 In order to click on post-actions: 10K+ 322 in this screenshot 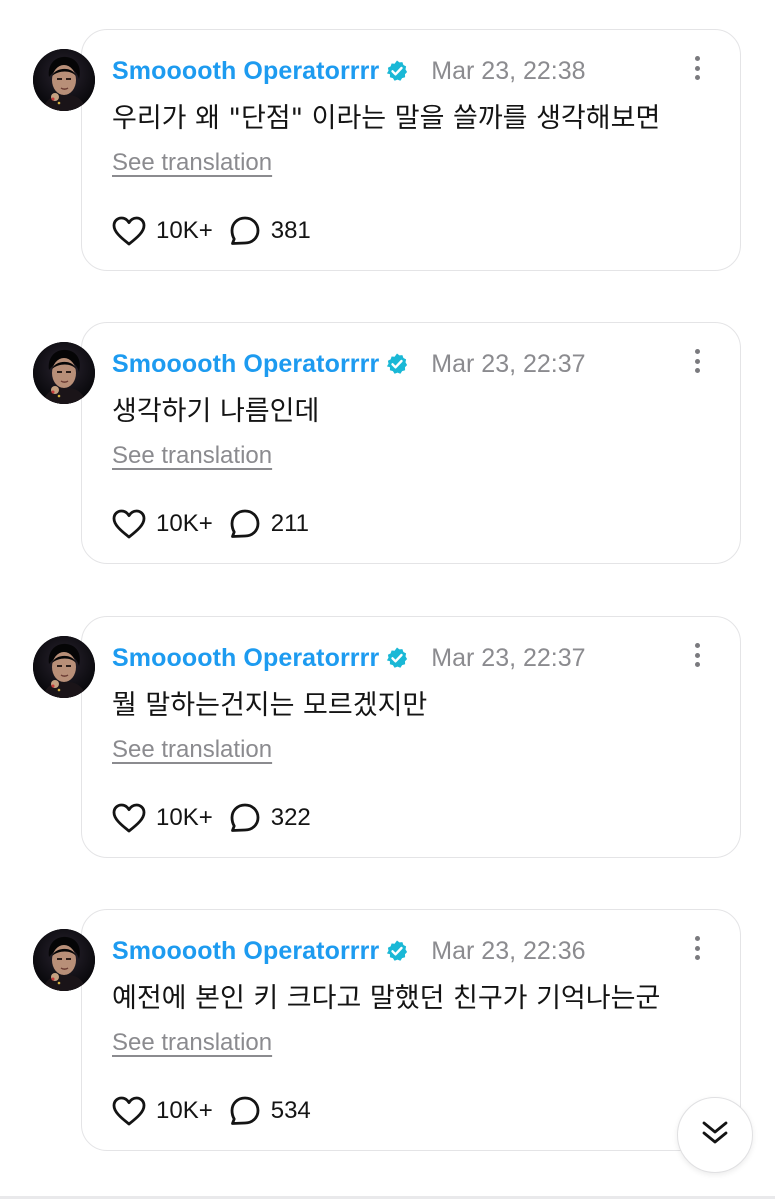, I will do `click(211, 818)`.